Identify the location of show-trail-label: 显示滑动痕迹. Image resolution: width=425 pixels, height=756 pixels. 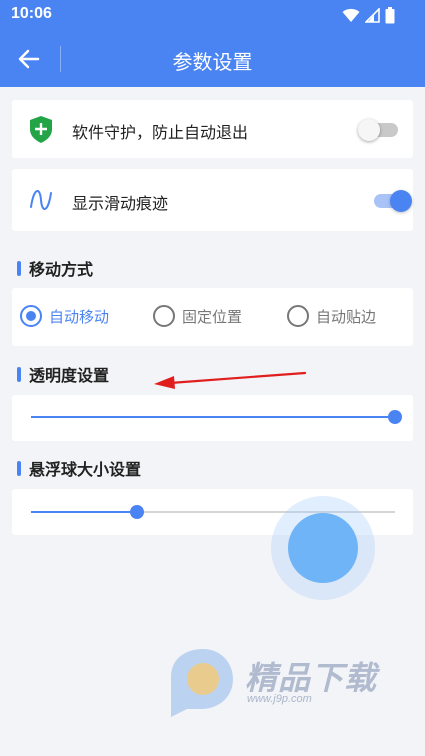
(120, 203).